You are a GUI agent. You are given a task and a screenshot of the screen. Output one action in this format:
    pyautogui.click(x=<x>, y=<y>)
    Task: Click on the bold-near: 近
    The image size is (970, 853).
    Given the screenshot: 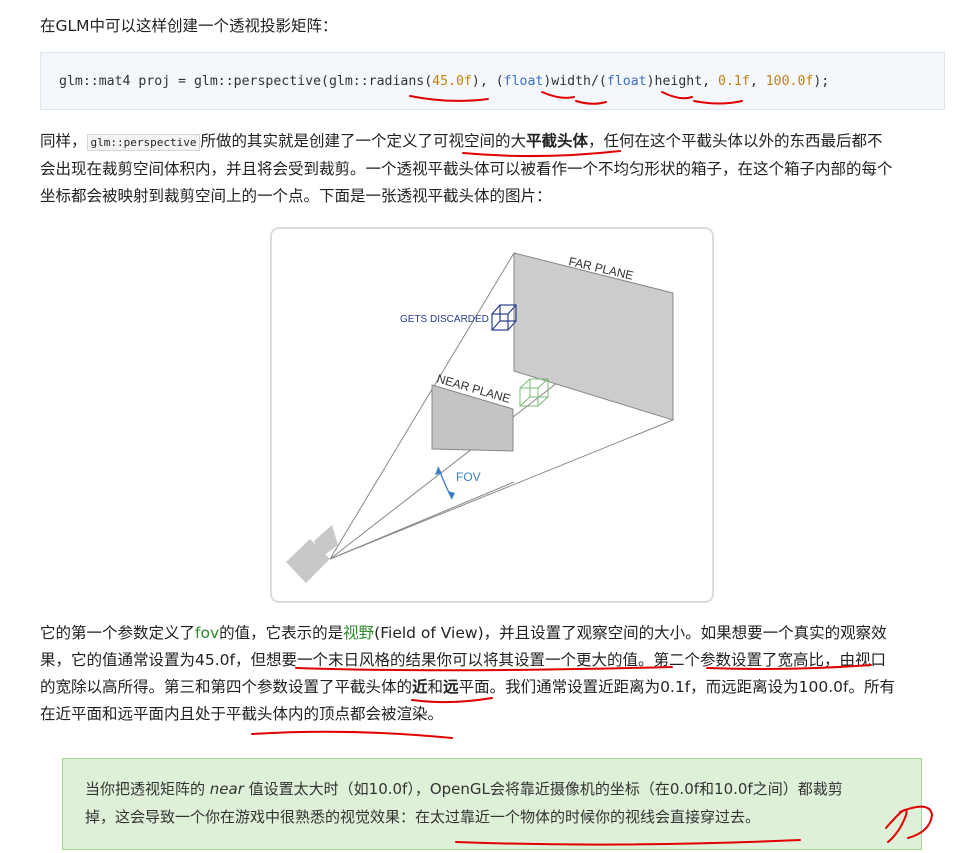 What is the action you would take?
    pyautogui.click(x=420, y=687)
    